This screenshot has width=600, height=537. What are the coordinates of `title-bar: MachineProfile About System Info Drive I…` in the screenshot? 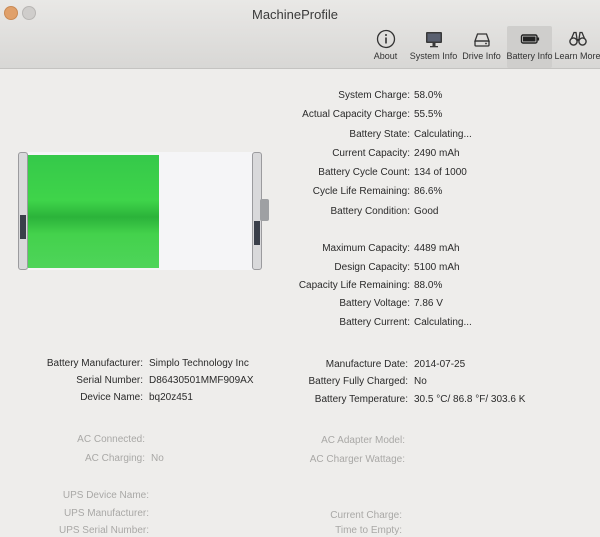 It's located at (300, 34).